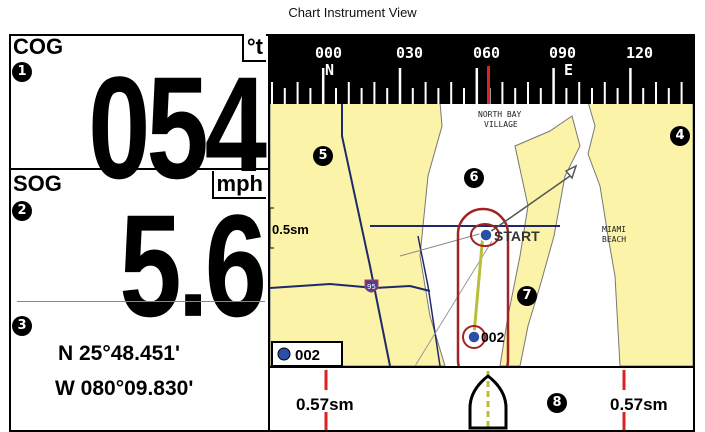 The width and height of the screenshot is (705, 432). Describe the element at coordinates (352, 12) in the screenshot. I see `page-caption: Chart Instrument View` at that location.